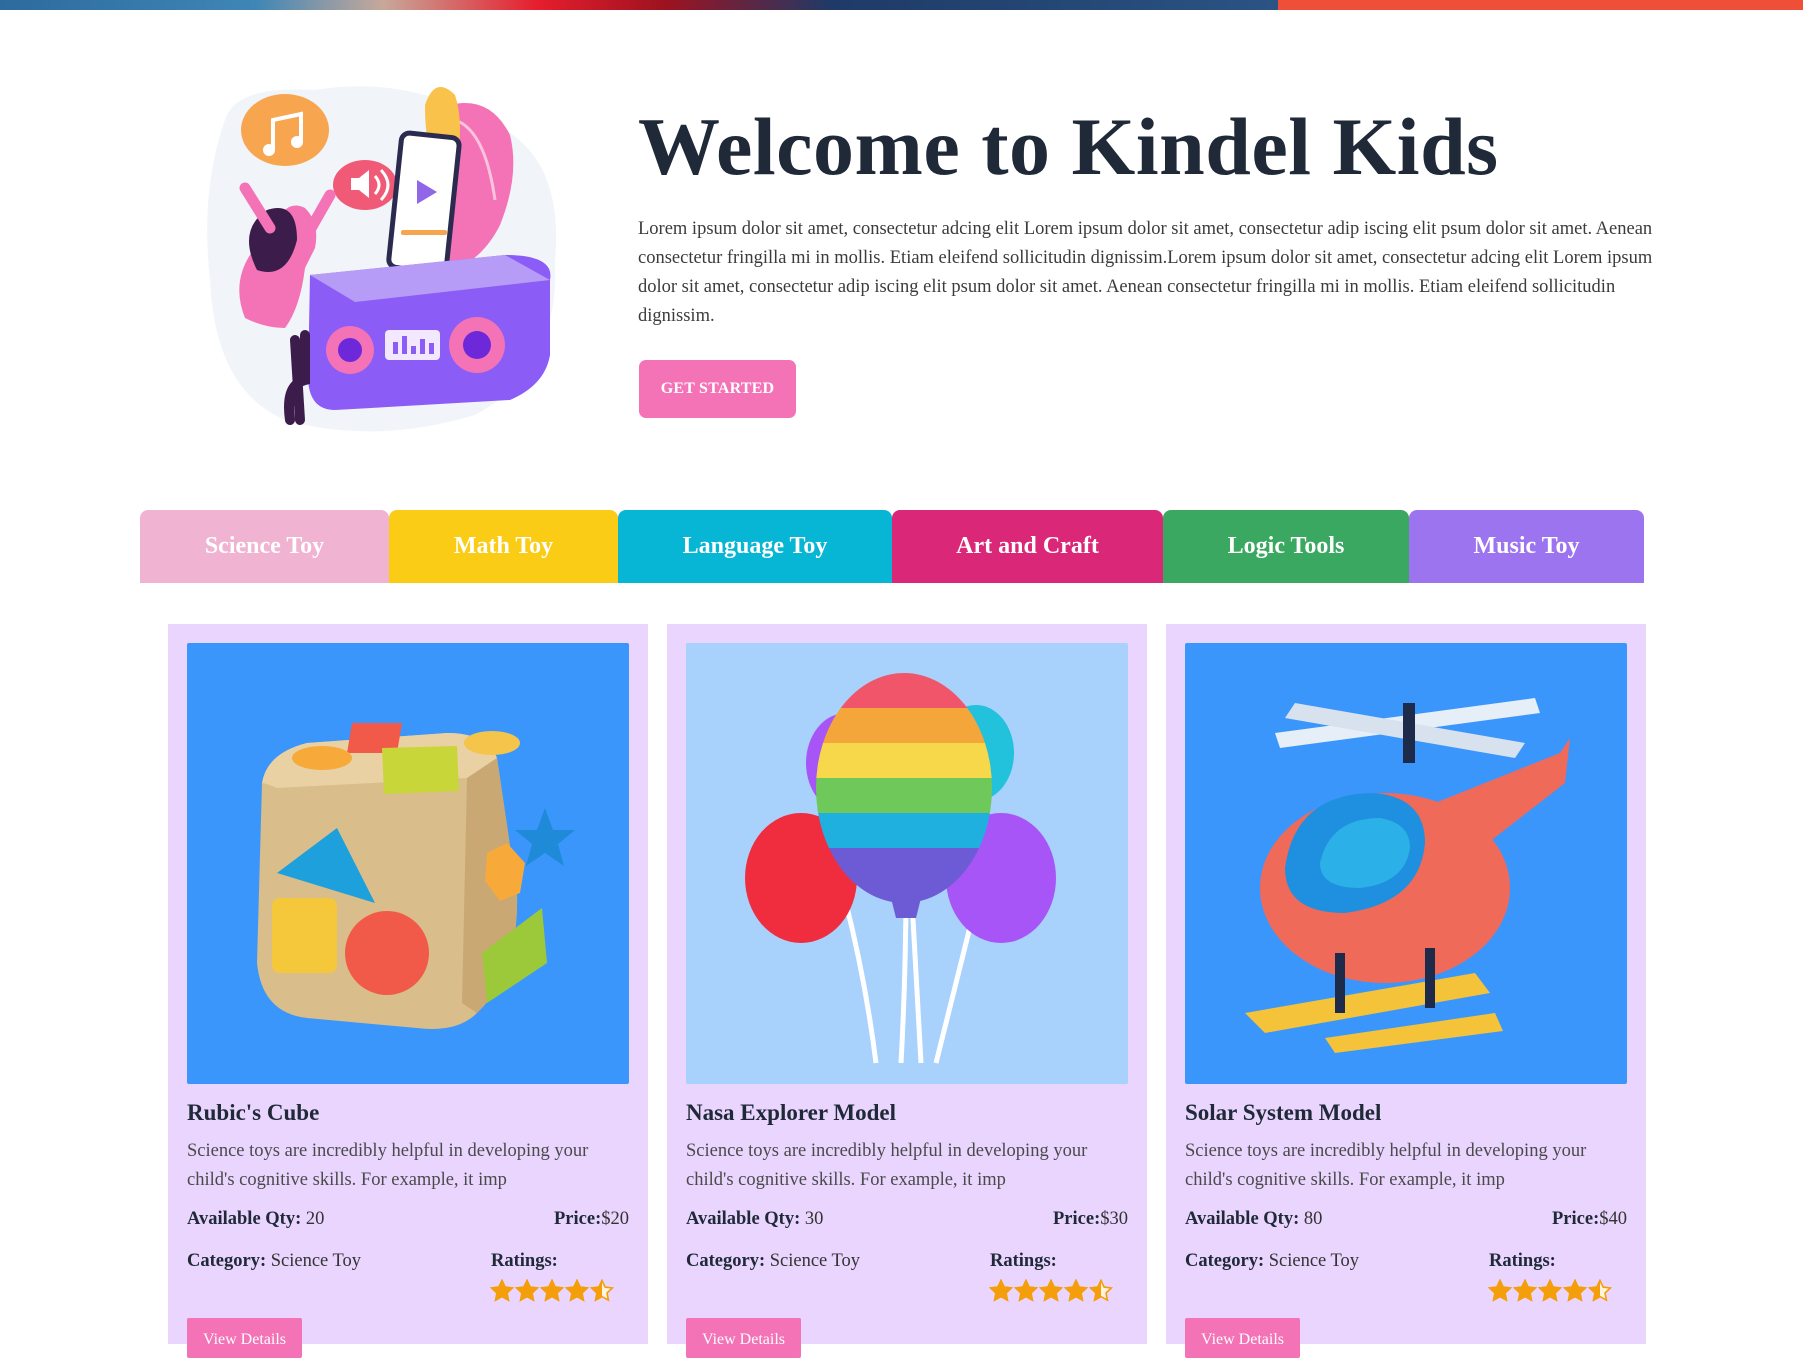 The image size is (1803, 1358). I want to click on speaker-bubble-icon, so click(365, 185).